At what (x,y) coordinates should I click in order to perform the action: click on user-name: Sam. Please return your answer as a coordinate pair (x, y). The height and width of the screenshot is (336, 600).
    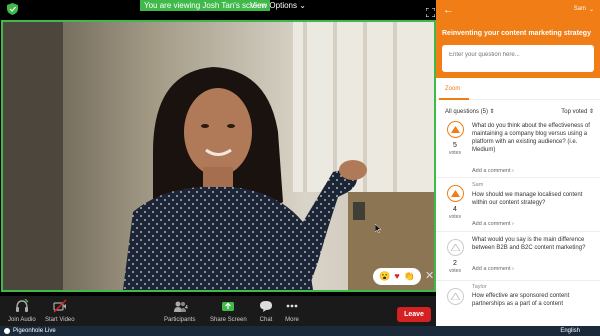
    Looking at the image, I should click on (580, 9).